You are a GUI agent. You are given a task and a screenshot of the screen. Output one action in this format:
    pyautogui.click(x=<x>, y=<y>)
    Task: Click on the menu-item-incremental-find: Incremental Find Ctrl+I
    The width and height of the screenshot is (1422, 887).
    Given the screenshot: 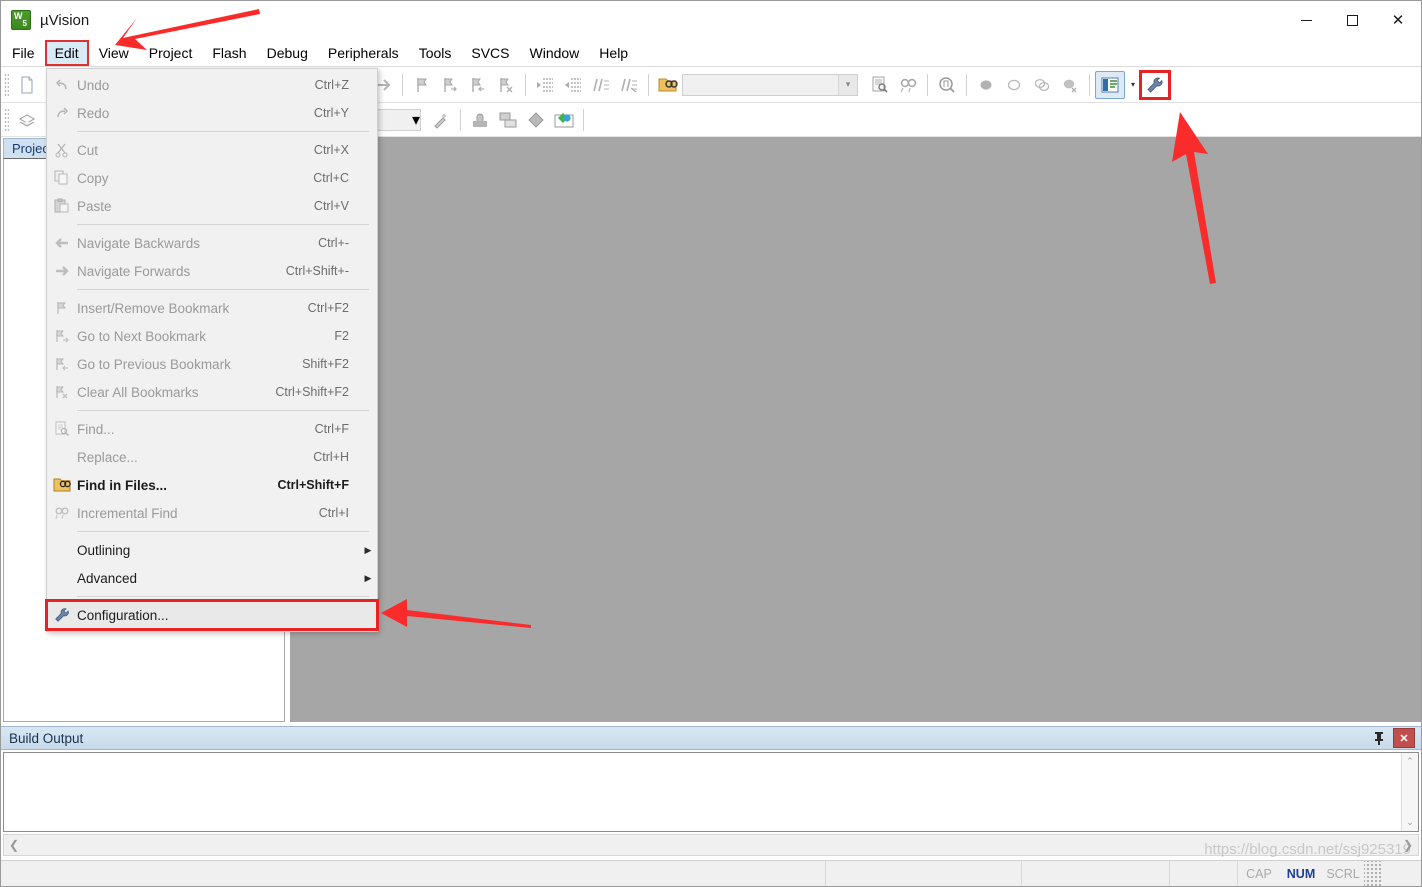 What is the action you would take?
    pyautogui.click(x=212, y=513)
    